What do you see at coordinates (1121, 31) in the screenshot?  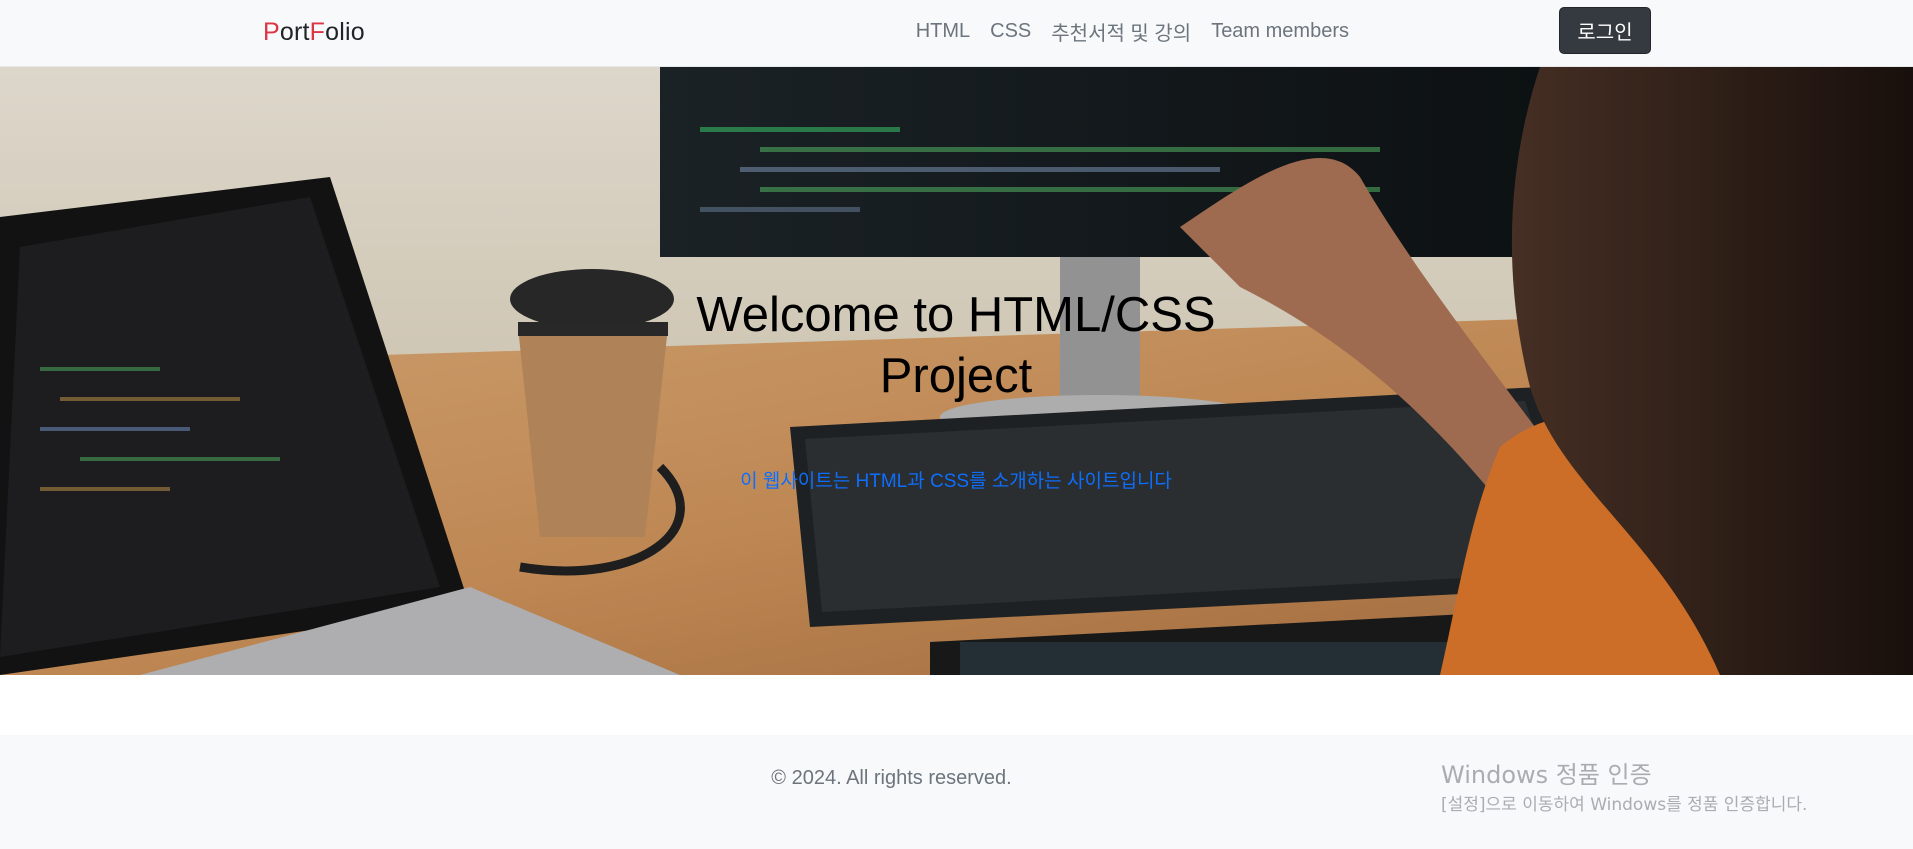 I see `nav-link-books-lectures: 추천서적 및 강의` at bounding box center [1121, 31].